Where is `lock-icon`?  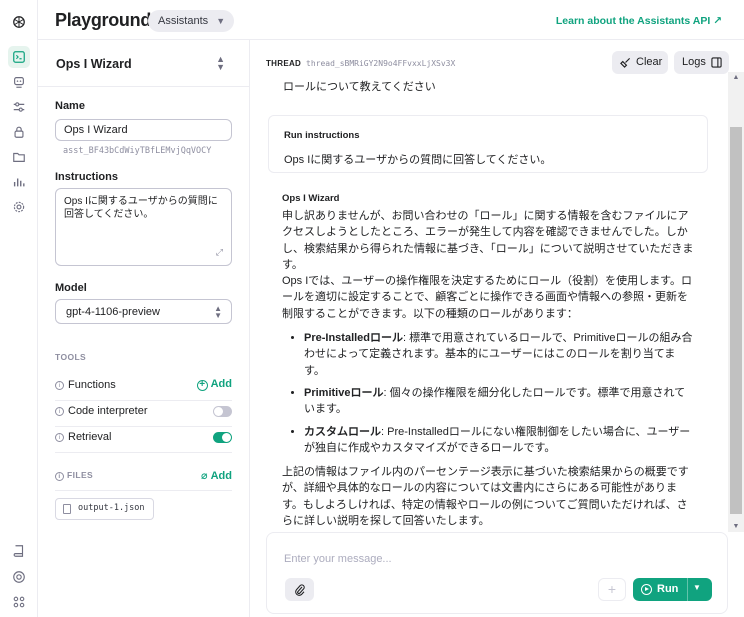
lock-icon is located at coordinates (19, 132).